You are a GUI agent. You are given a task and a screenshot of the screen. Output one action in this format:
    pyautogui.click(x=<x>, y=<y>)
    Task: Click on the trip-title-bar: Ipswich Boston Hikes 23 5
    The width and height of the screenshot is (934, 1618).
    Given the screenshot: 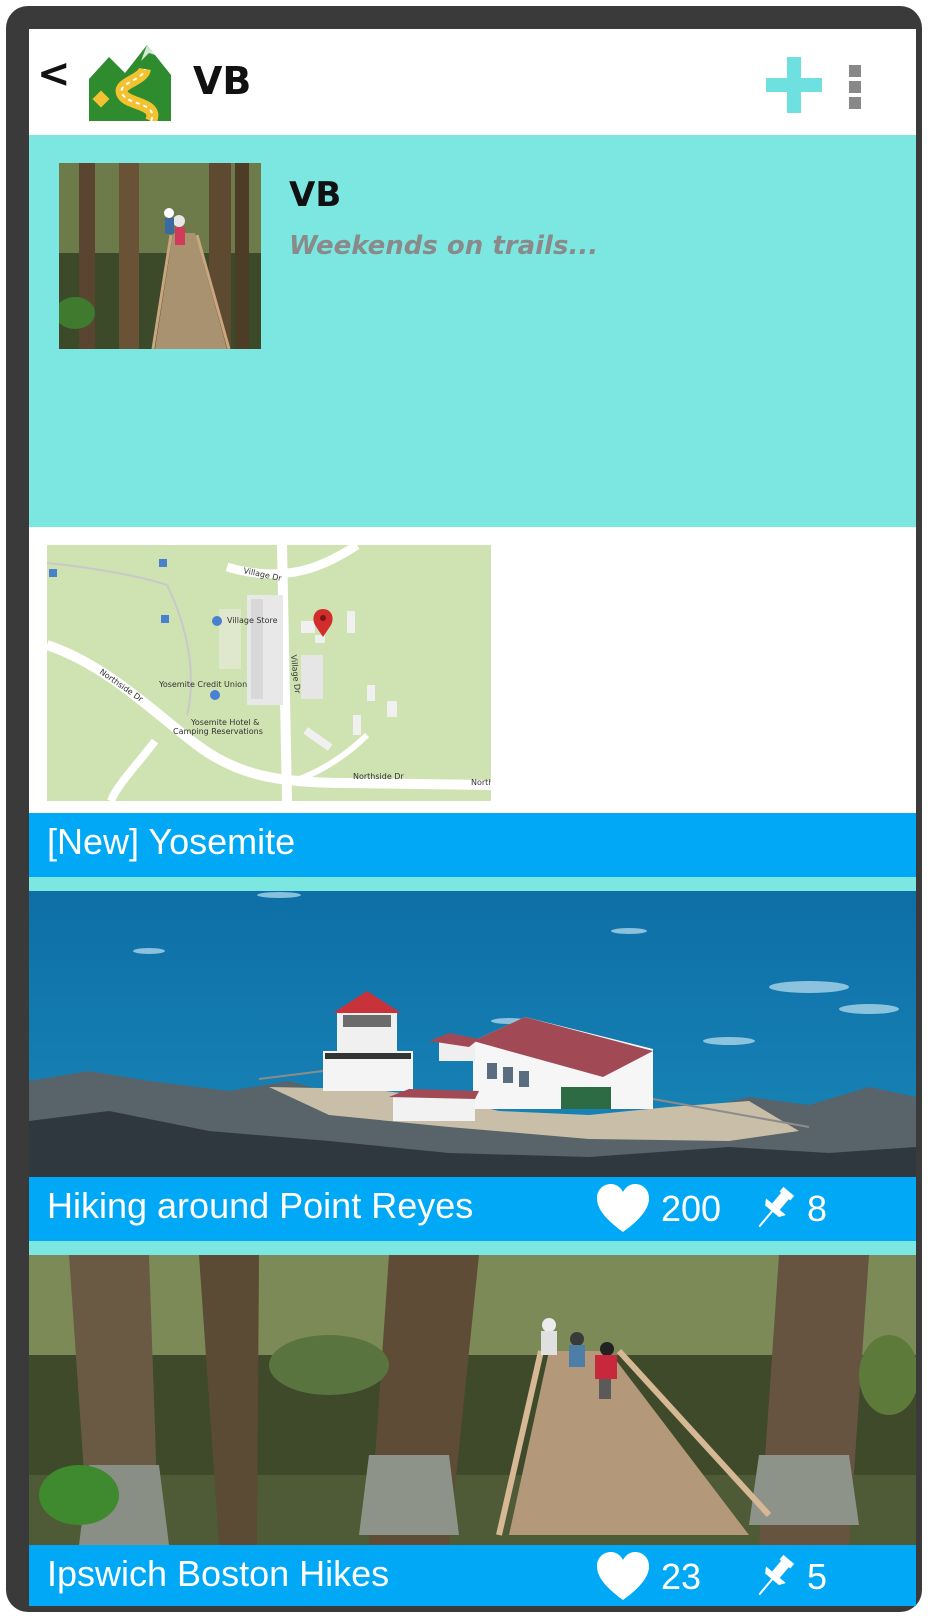 What is the action you would take?
    pyautogui.click(x=472, y=1575)
    